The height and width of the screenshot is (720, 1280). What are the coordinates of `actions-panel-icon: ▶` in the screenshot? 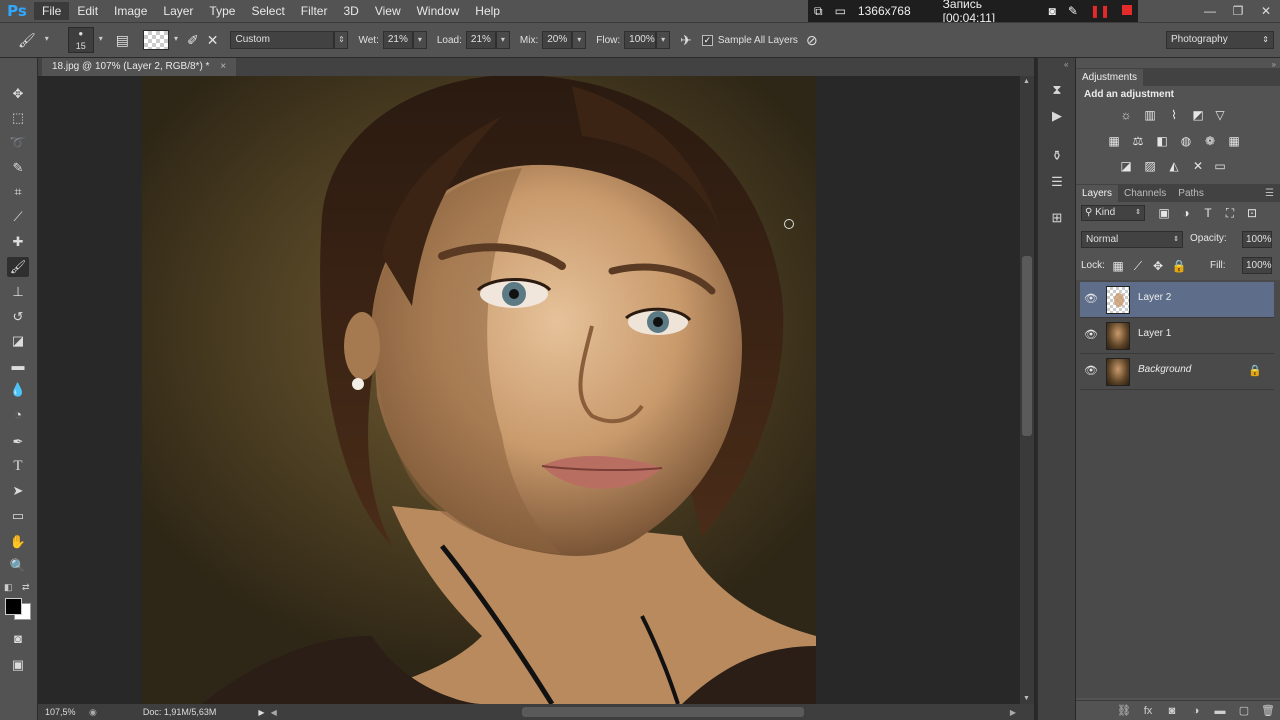 It's located at (1057, 116).